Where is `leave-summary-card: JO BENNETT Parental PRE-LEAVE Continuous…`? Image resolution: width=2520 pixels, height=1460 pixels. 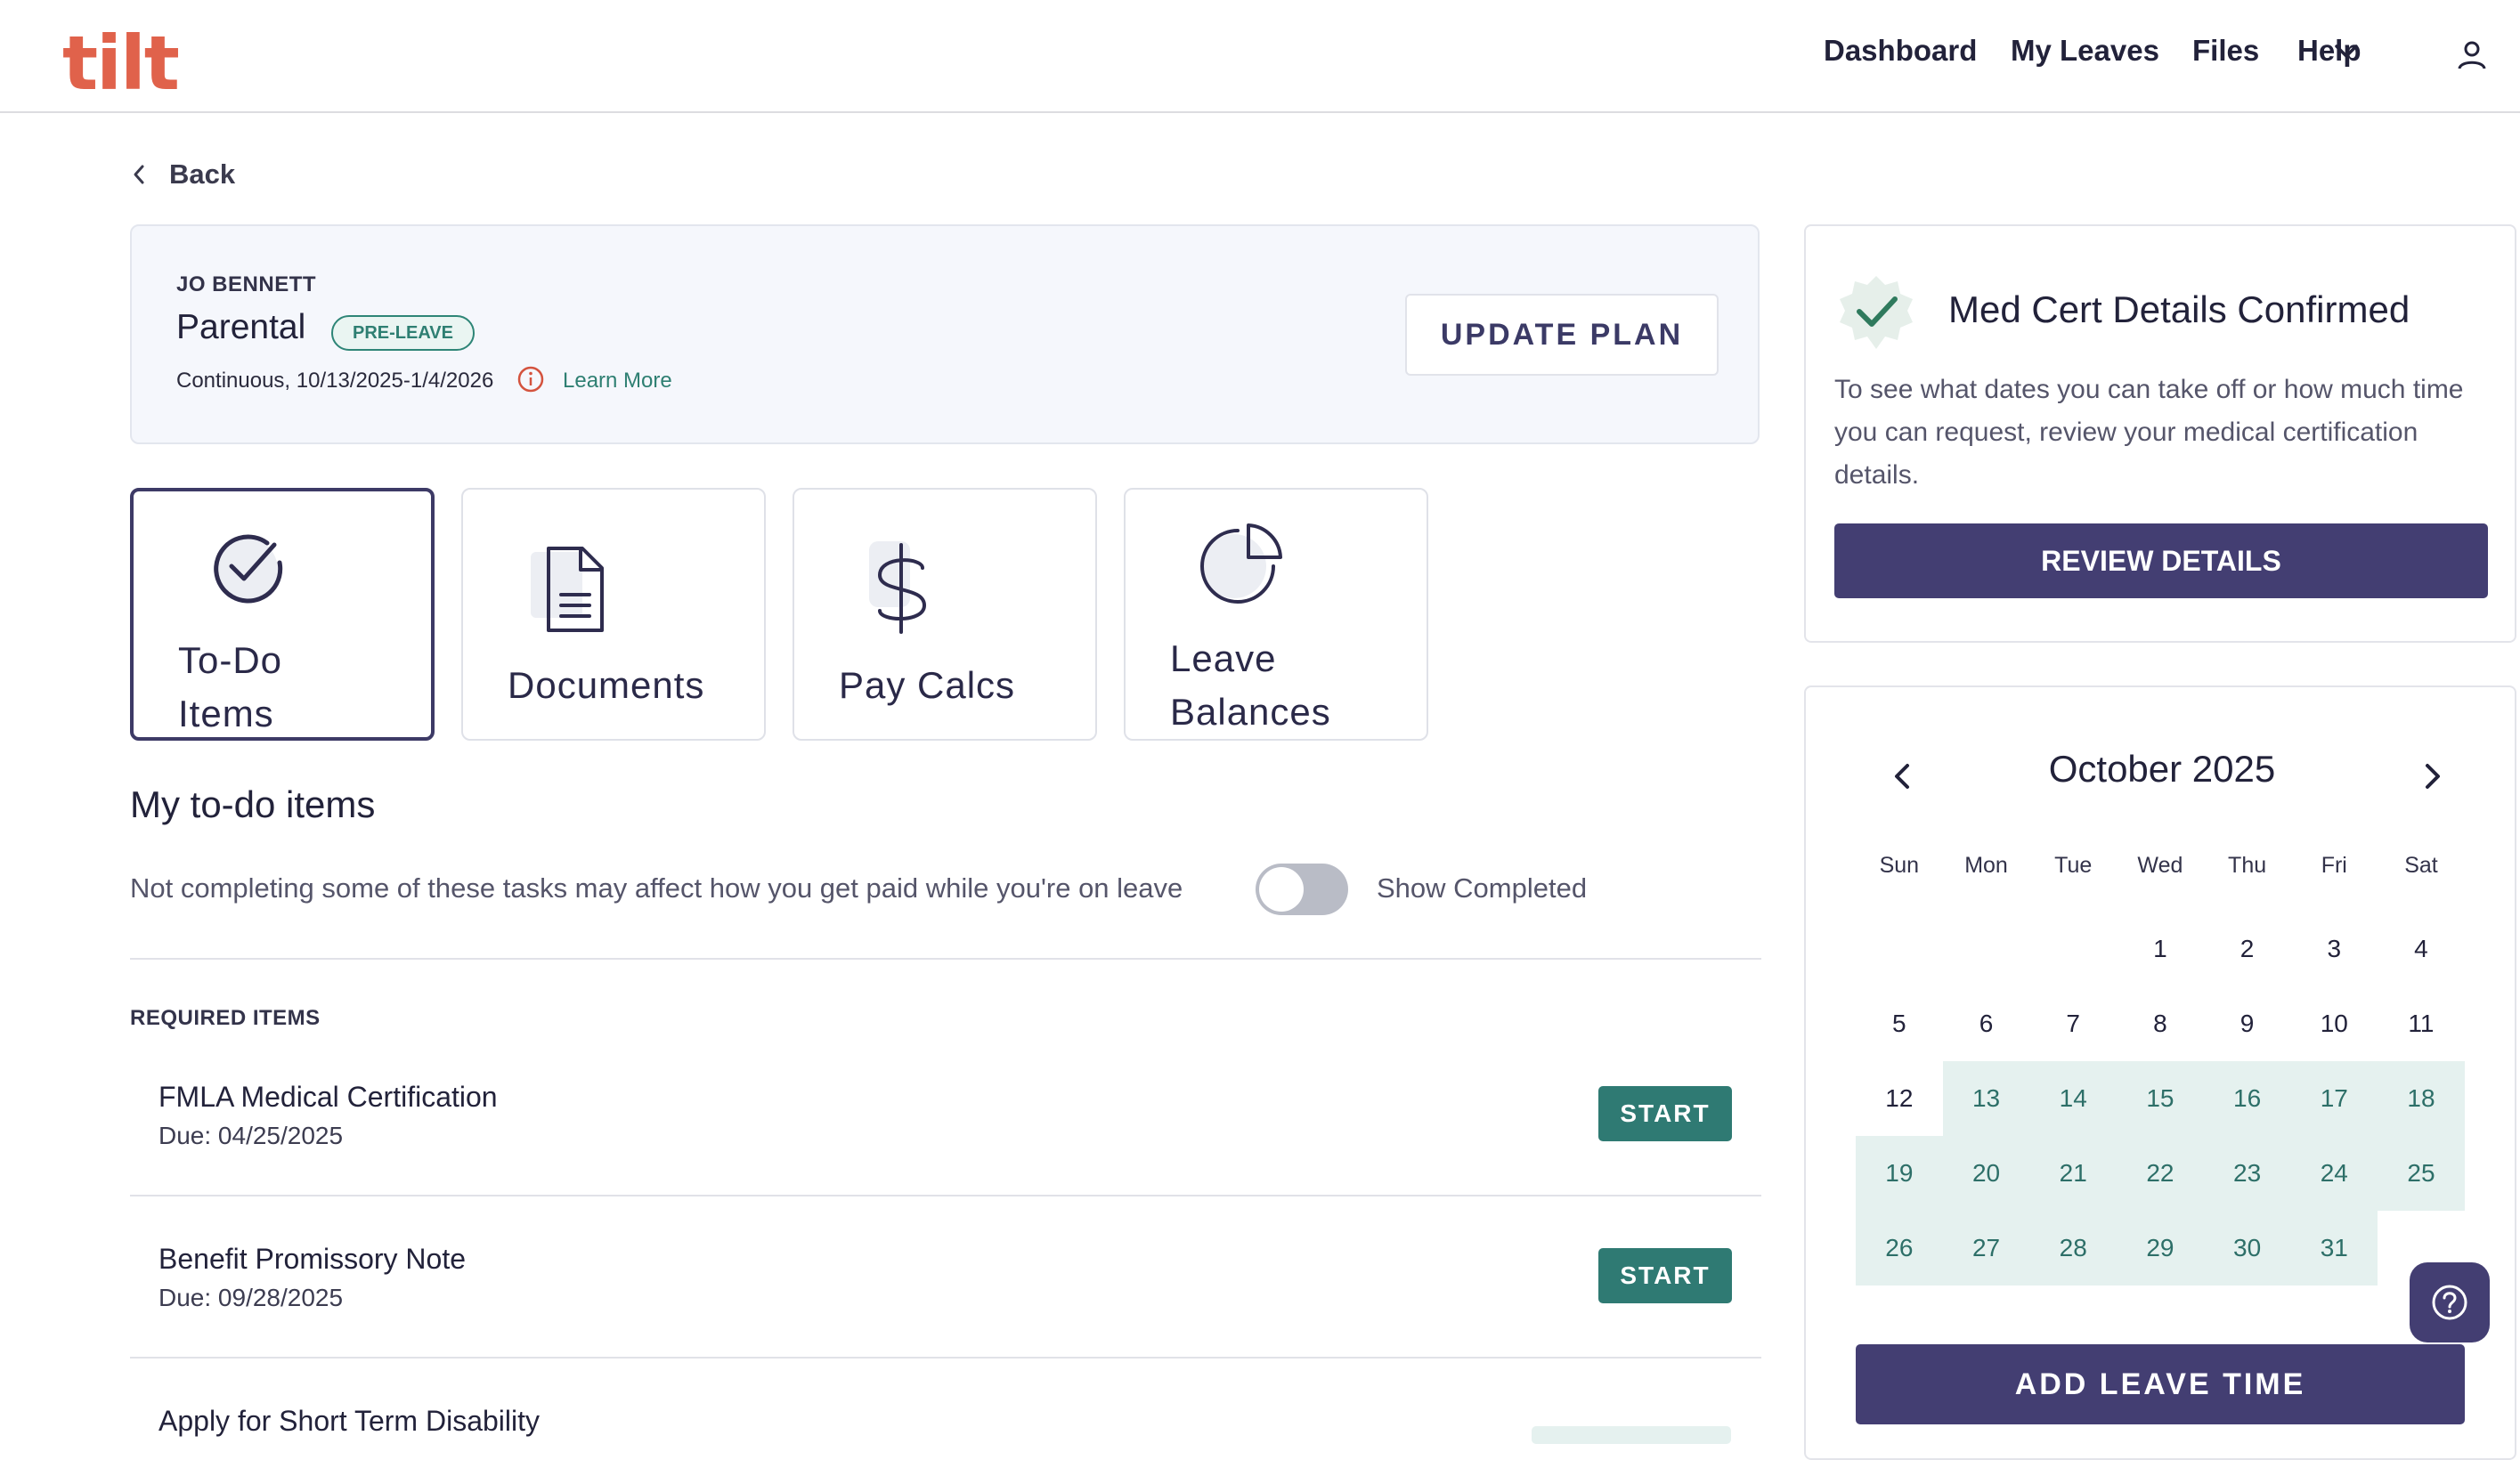 leave-summary-card: JO BENNETT Parental PRE-LEAVE Continuous… is located at coordinates (945, 334).